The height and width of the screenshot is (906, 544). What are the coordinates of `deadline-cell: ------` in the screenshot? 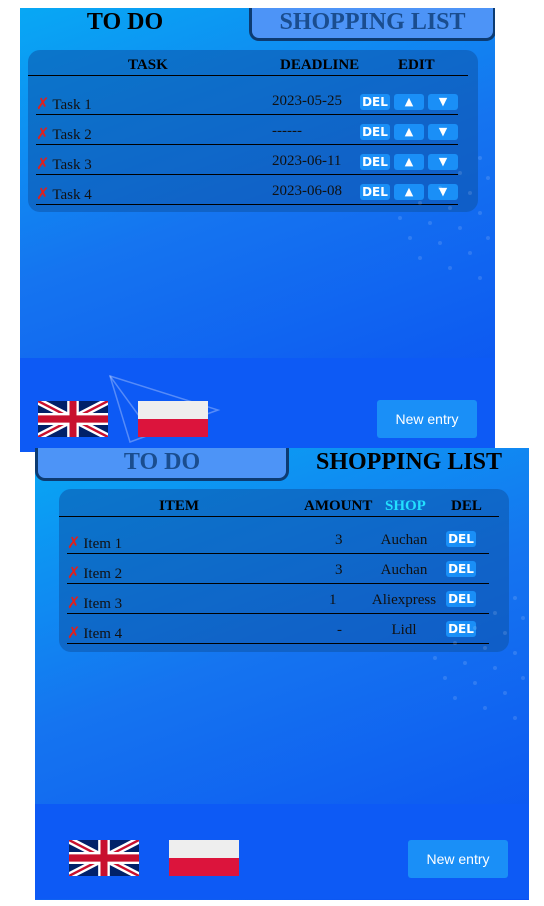 It's located at (287, 131).